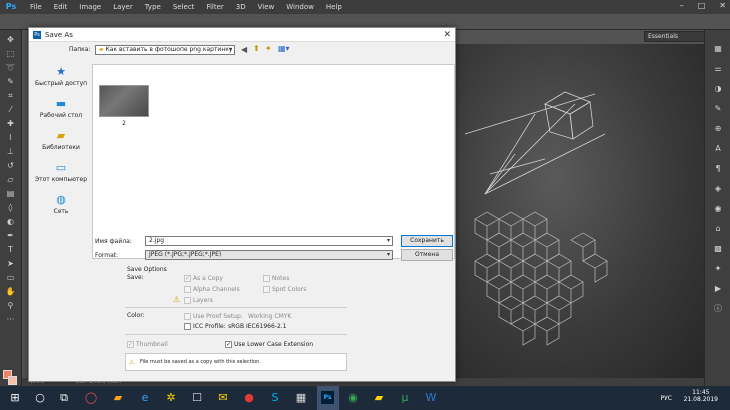  I want to click on spot-colors-checkbox, so click(266, 289).